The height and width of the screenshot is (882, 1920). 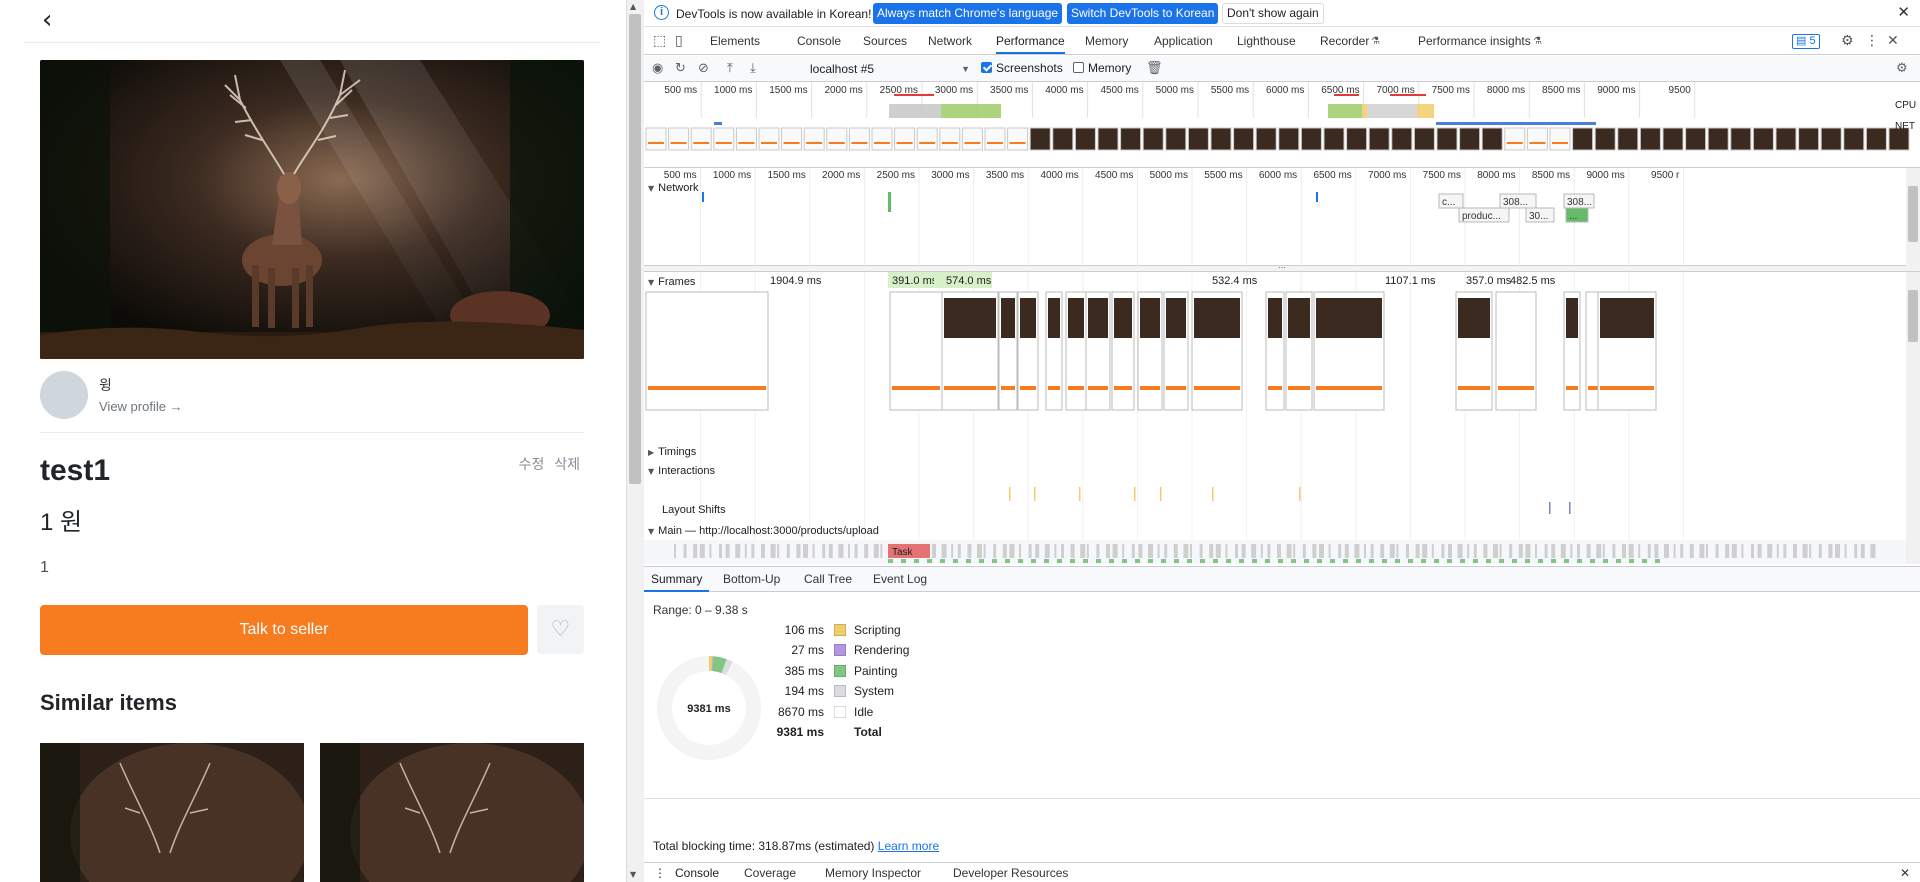 What do you see at coordinates (679, 41) in the screenshot?
I see `device-toolbar-icon: ▯` at bounding box center [679, 41].